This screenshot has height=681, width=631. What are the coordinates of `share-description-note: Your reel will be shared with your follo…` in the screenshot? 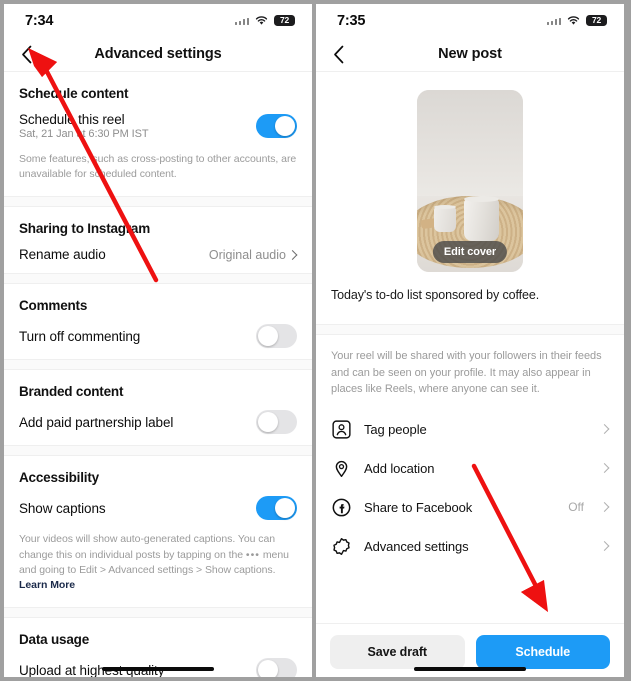 It's located at (466, 372).